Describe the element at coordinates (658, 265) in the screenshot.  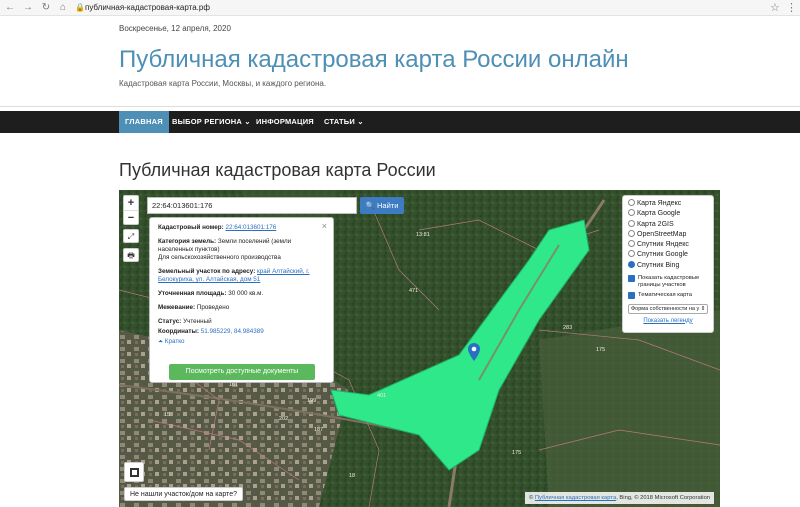
I see `layer-label: Спутник Bing` at that location.